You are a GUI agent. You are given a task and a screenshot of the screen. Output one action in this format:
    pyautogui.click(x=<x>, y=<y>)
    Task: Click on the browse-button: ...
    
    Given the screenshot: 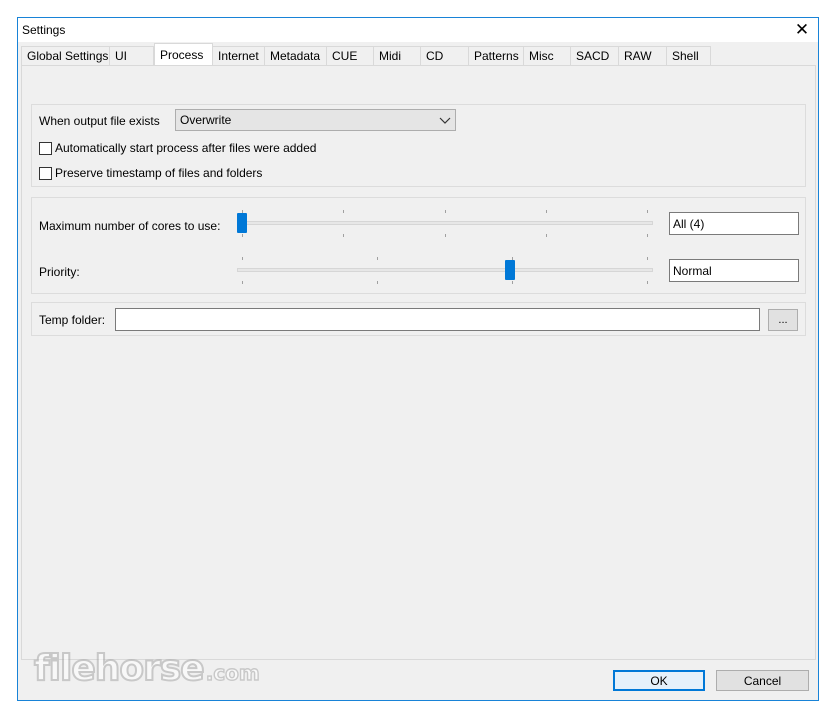 What is the action you would take?
    pyautogui.click(x=783, y=320)
    